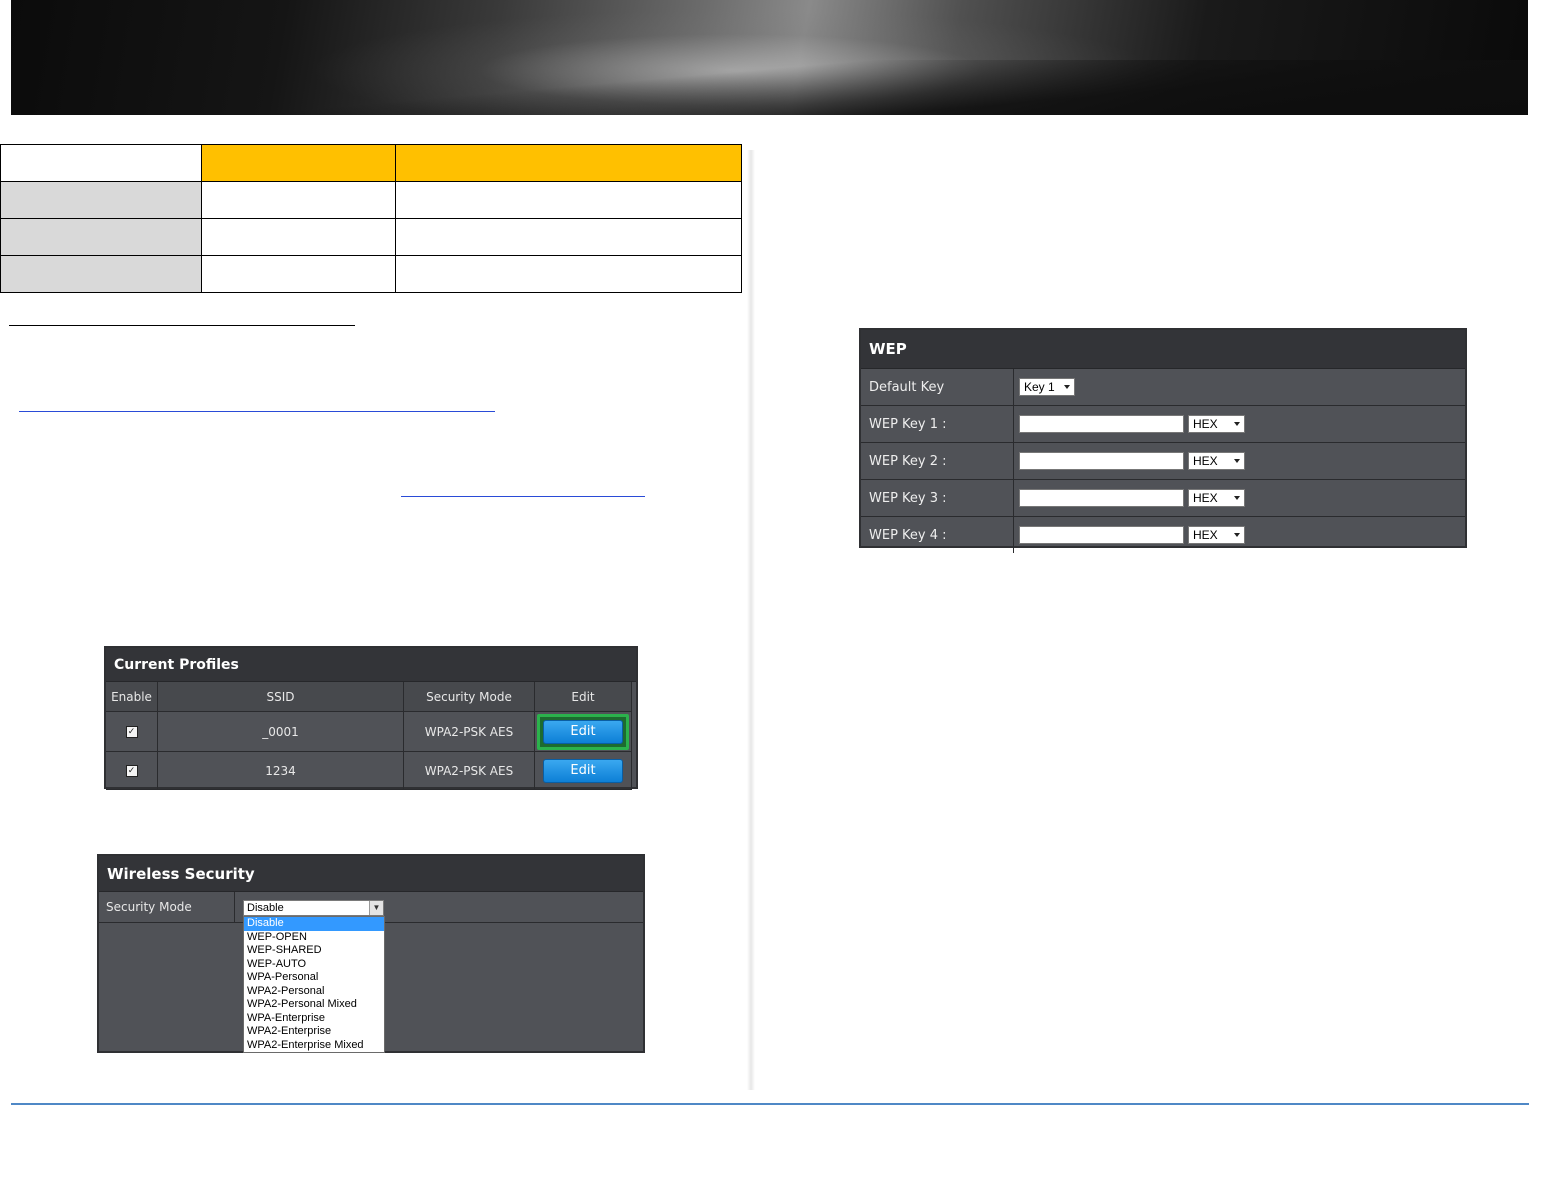 The height and width of the screenshot is (1201, 1559). I want to click on wep-key-row: WEP Key 1 : HEX, so click(1163, 424).